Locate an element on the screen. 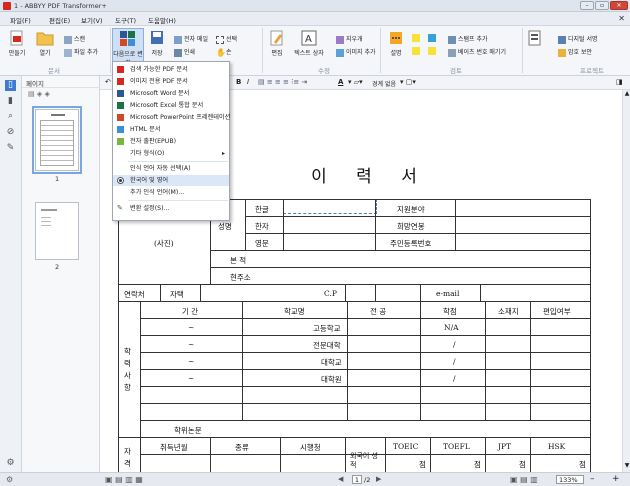 The width and height of the screenshot is (630, 486). stamp-add-button: 스탬프 추가 is located at coordinates (468, 39).